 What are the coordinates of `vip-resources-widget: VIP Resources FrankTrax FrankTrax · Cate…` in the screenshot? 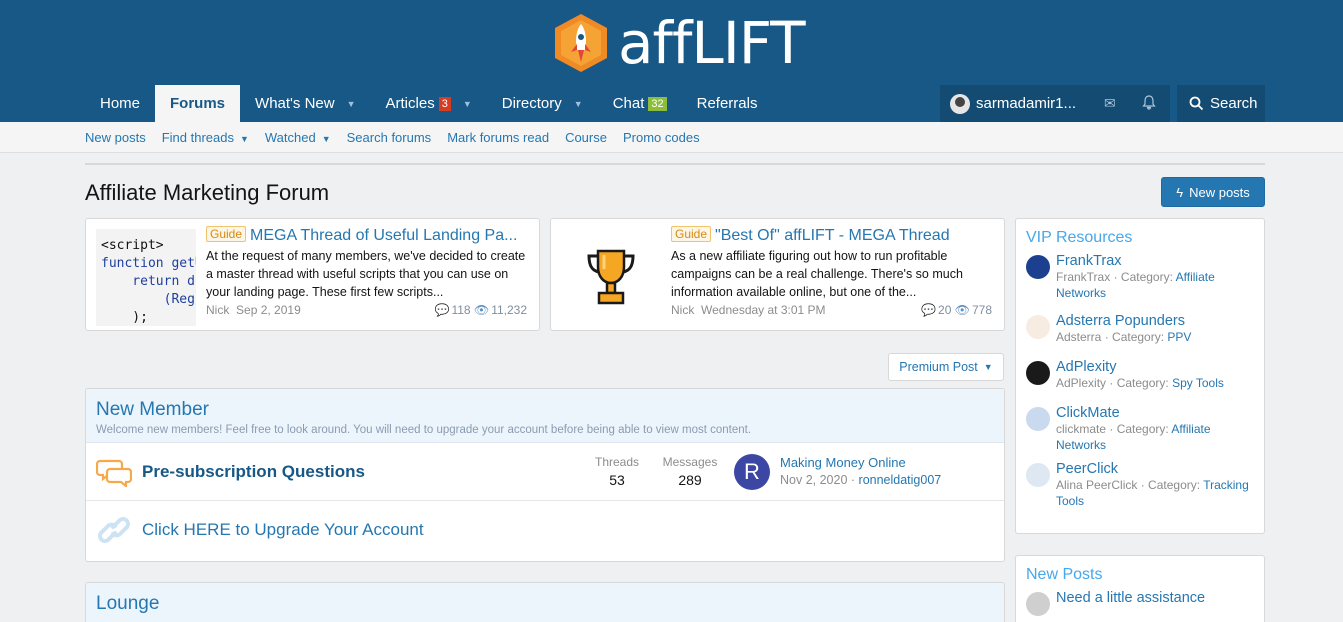 It's located at (1140, 376).